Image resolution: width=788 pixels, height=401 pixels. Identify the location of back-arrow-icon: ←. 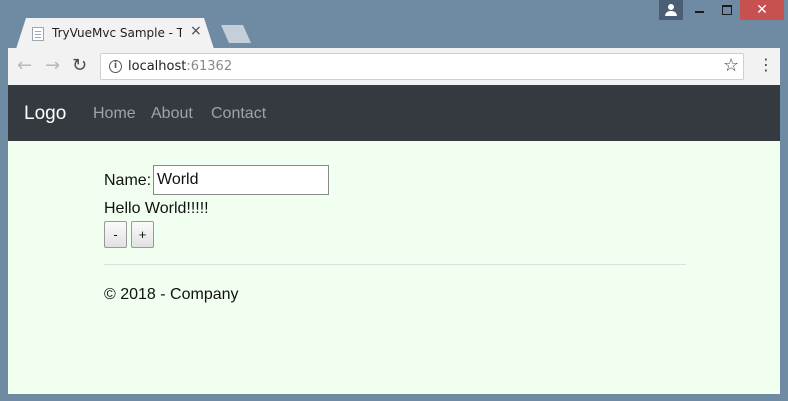
(24, 66).